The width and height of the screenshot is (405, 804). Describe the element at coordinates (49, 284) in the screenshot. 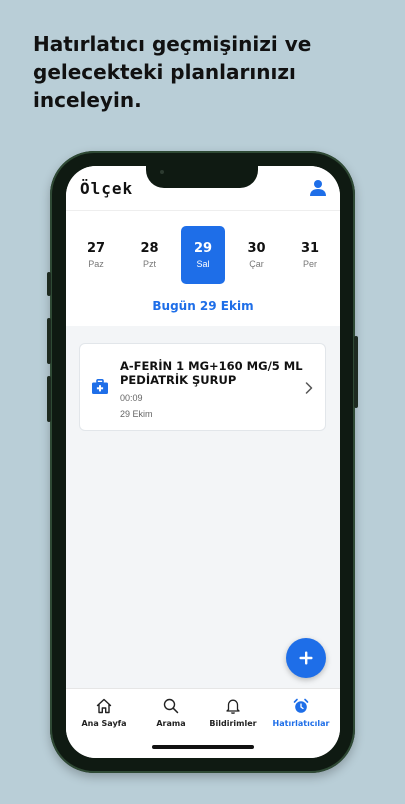

I see `phone-mute-button` at that location.